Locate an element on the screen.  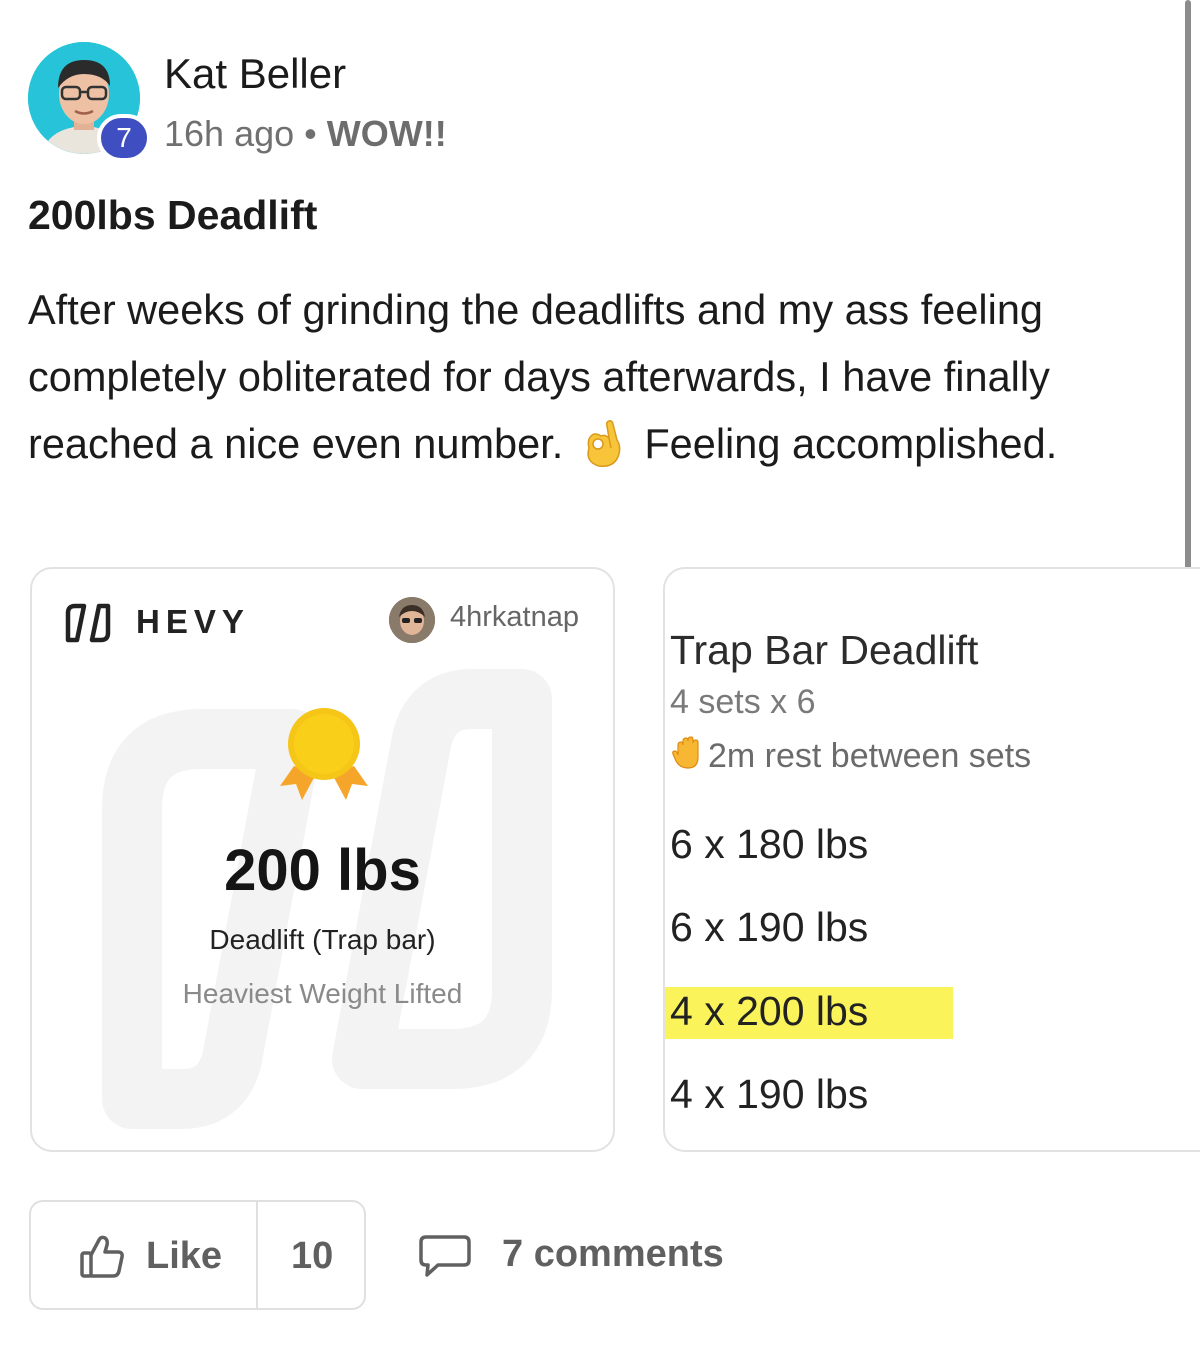
level-badge: 7 is located at coordinates (124, 138).